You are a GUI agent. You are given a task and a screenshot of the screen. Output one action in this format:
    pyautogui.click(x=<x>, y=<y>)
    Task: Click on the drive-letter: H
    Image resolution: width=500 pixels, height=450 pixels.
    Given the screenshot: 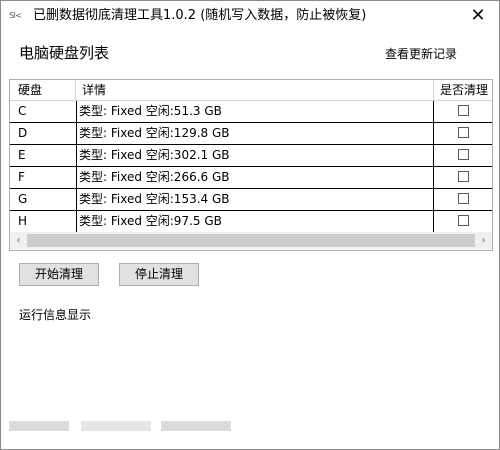 What is the action you would take?
    pyautogui.click(x=43, y=222)
    